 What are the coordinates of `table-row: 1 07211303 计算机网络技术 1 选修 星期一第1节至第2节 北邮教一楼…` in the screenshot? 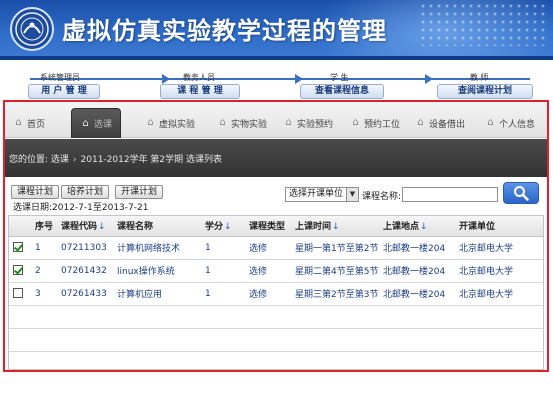 It's located at (276, 248).